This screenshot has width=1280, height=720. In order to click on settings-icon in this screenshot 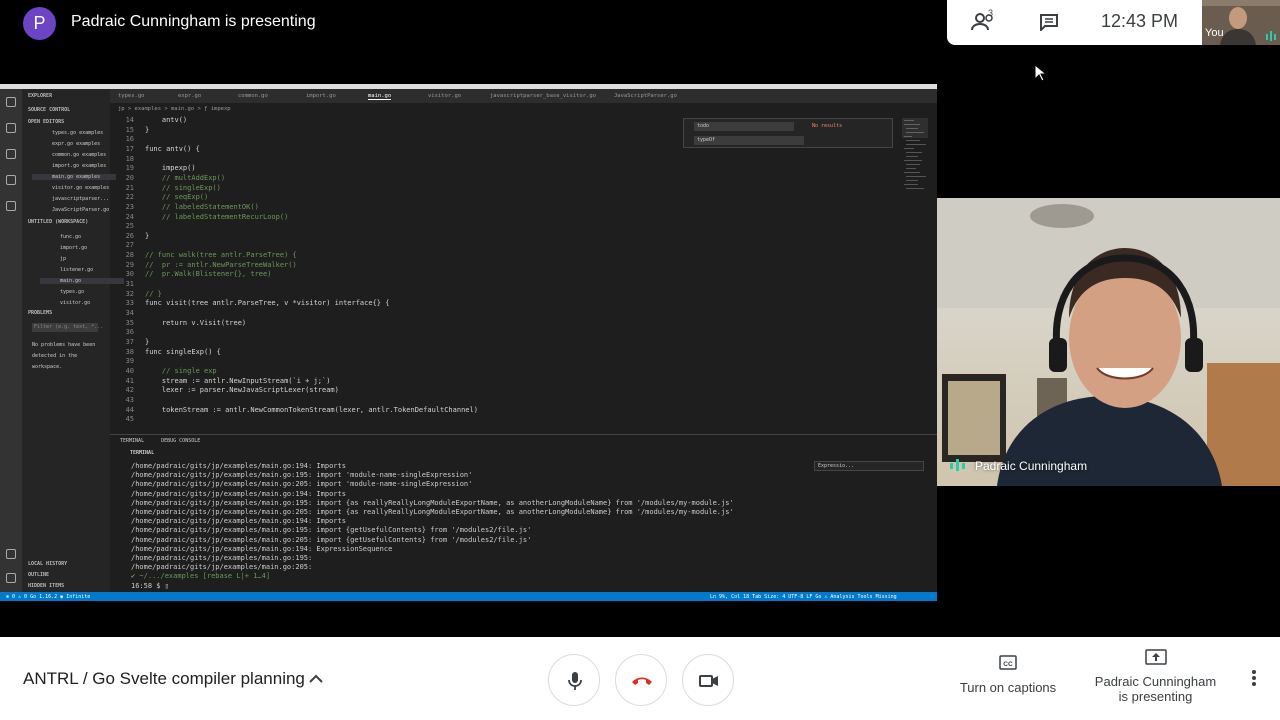, I will do `click(11, 578)`.